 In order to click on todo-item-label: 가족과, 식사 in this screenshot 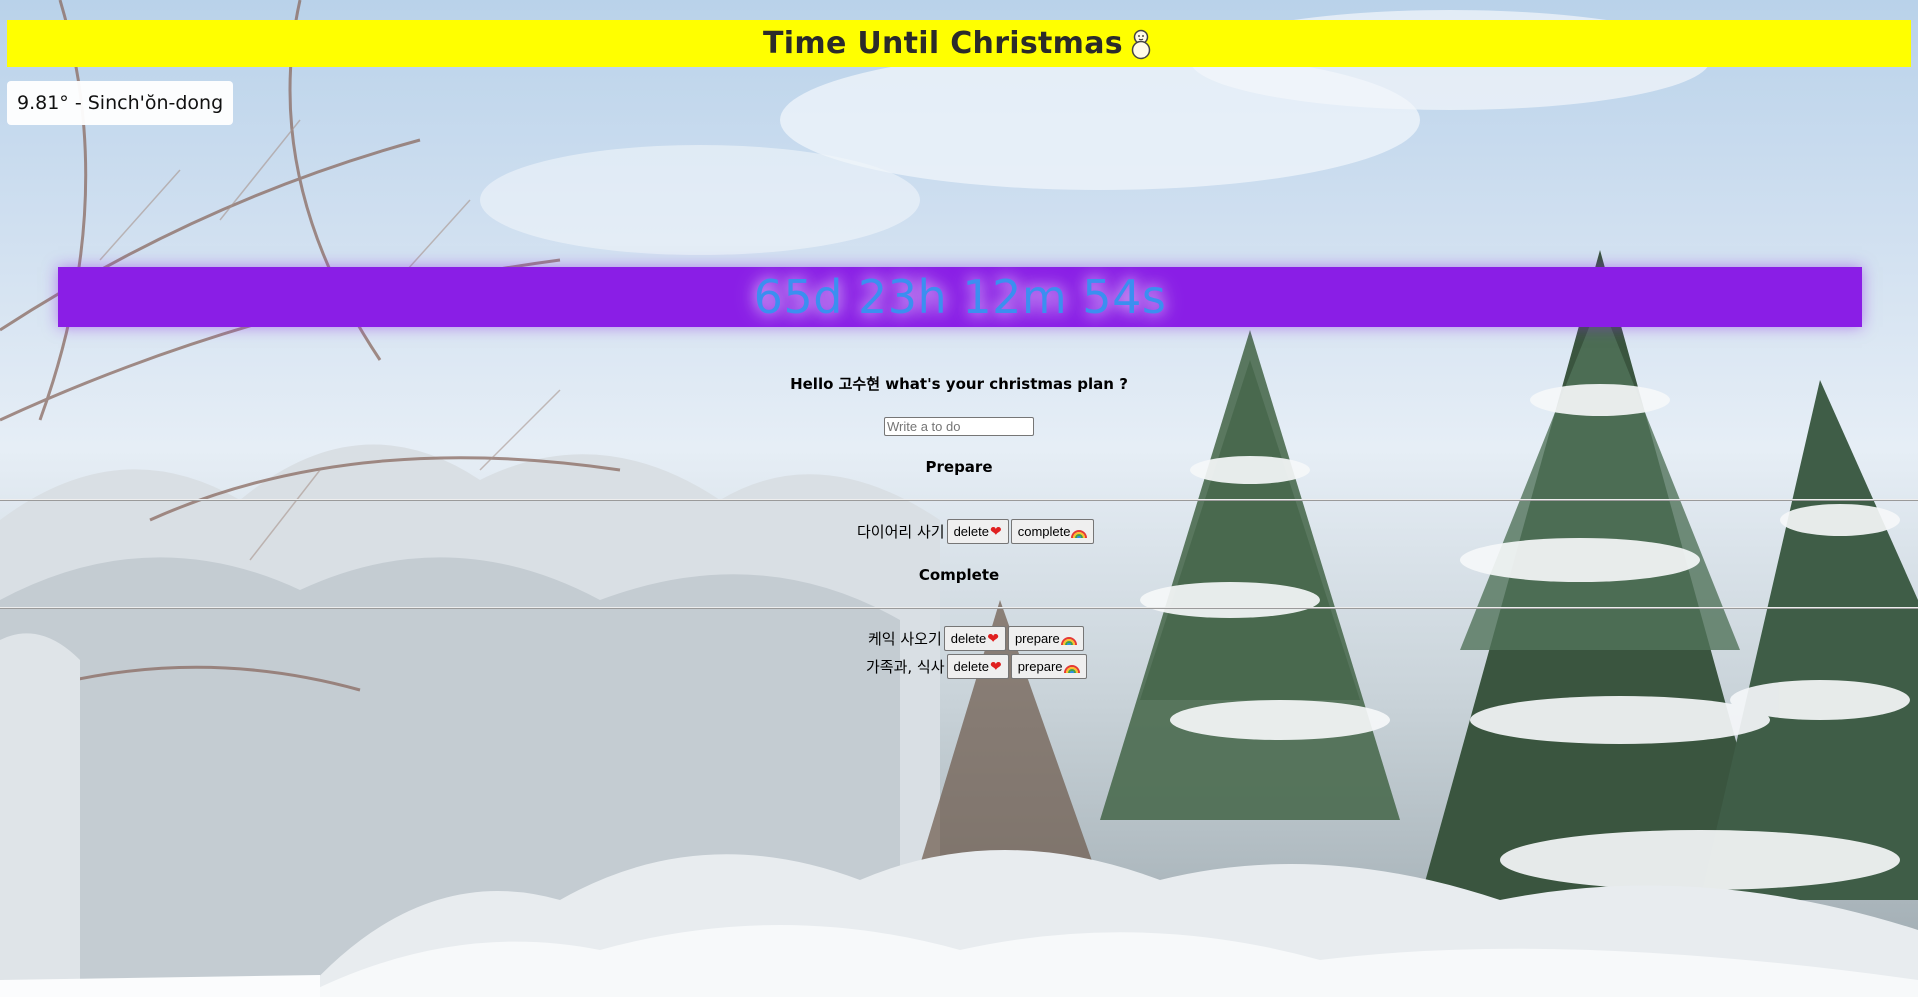, I will do `click(905, 667)`.